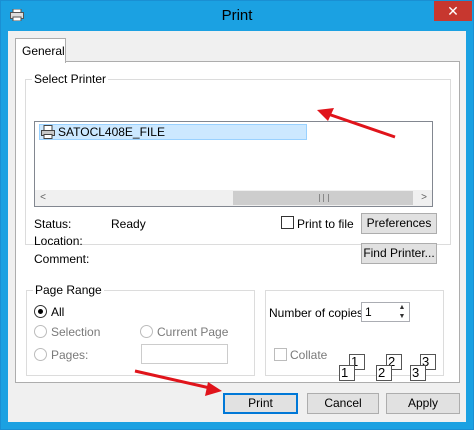 The width and height of the screenshot is (474, 430). I want to click on tab-general: General, so click(40, 50).